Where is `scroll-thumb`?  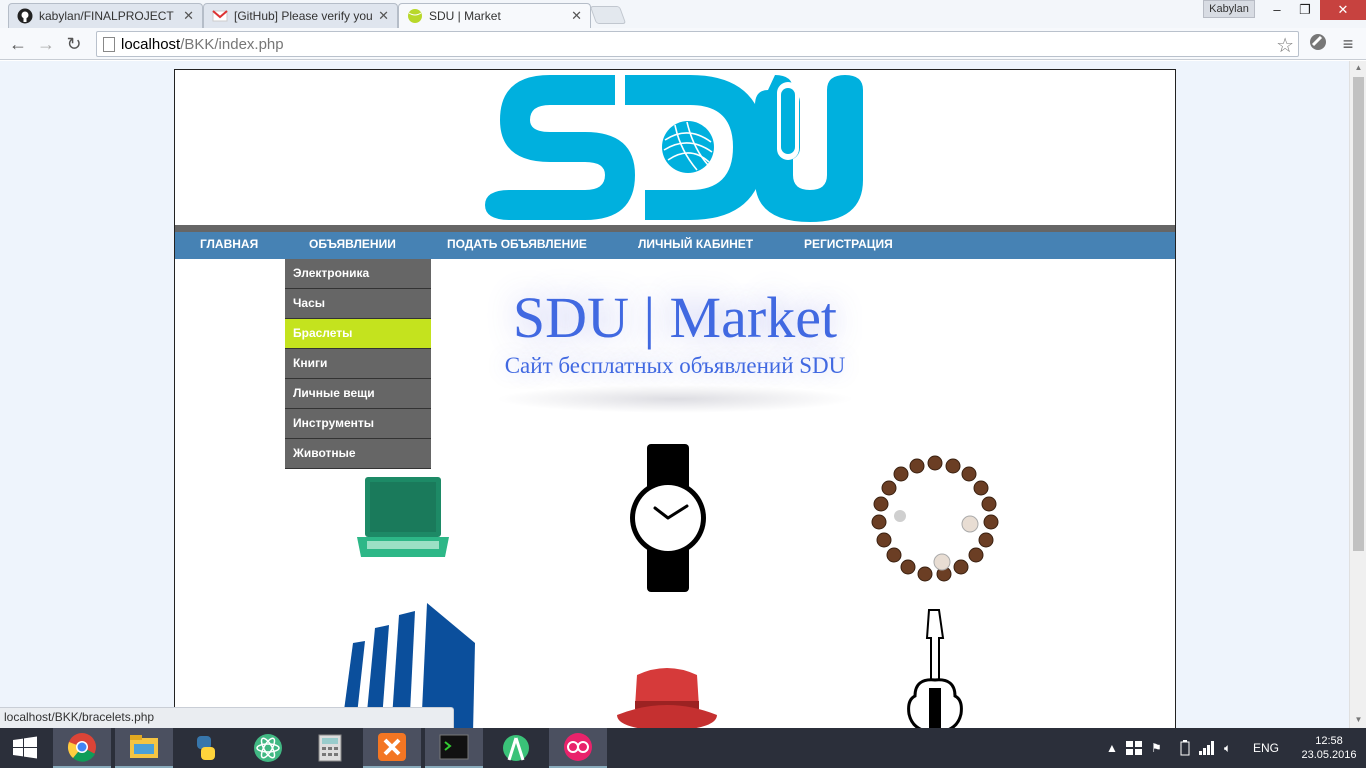
scroll-thumb is located at coordinates (1358, 314).